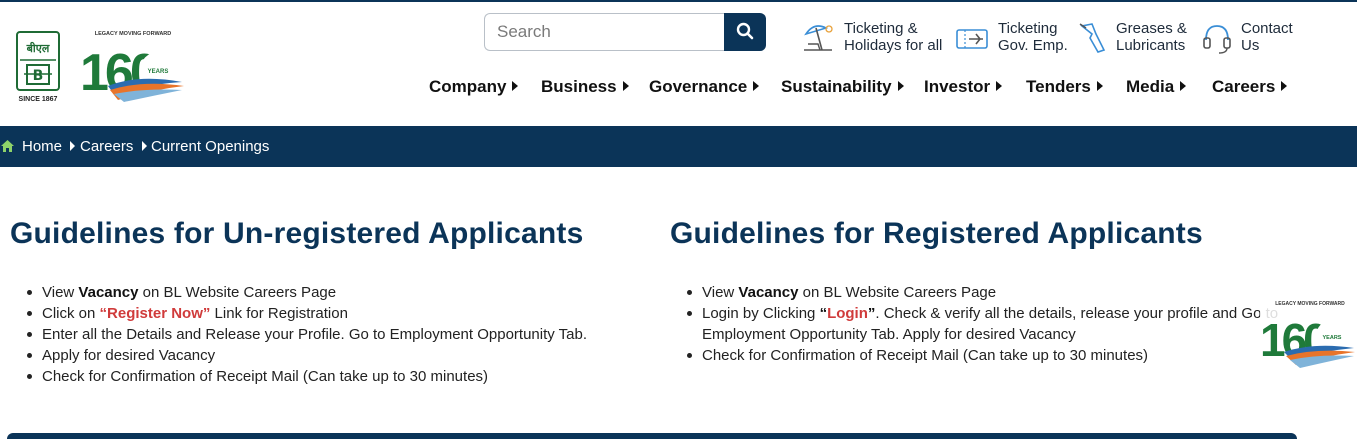 The image size is (1357, 439). Describe the element at coordinates (330, 355) in the screenshot. I see `list-item: Apply for desired Vacancy` at that location.